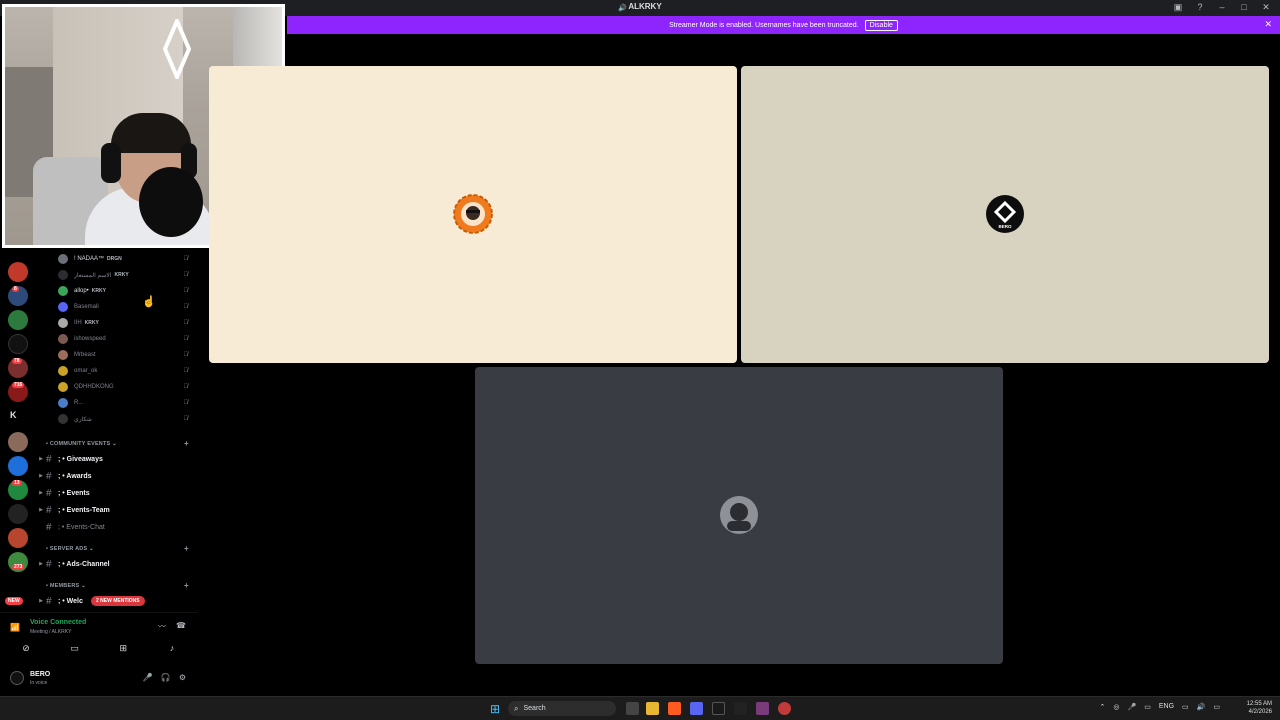  I want to click on new-pill: NEW, so click(14, 601).